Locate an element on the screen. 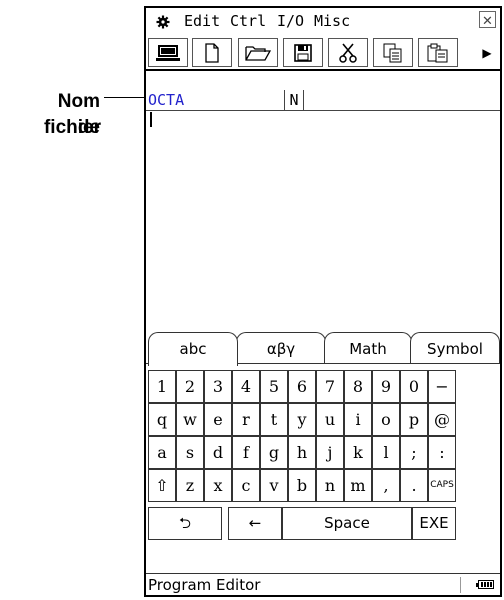 This screenshot has height=600, width=504. key: n is located at coordinates (330, 485).